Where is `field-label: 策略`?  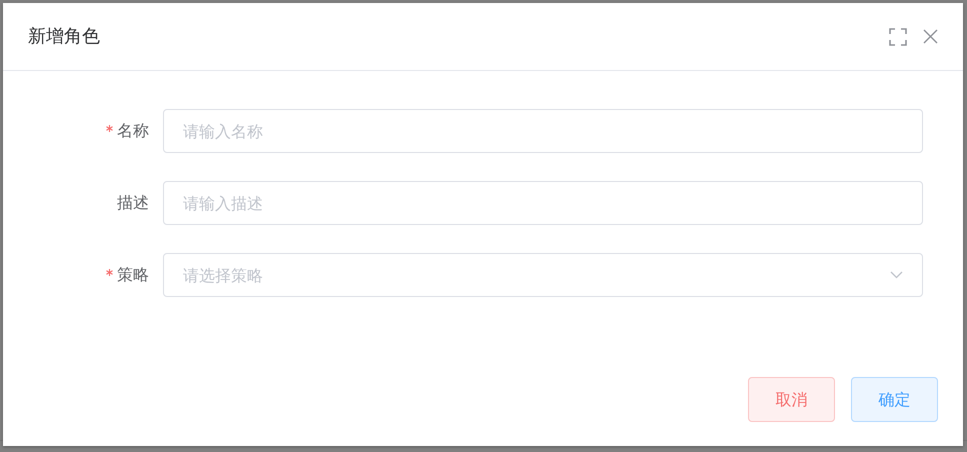 field-label: 策略 is located at coordinates (133, 275).